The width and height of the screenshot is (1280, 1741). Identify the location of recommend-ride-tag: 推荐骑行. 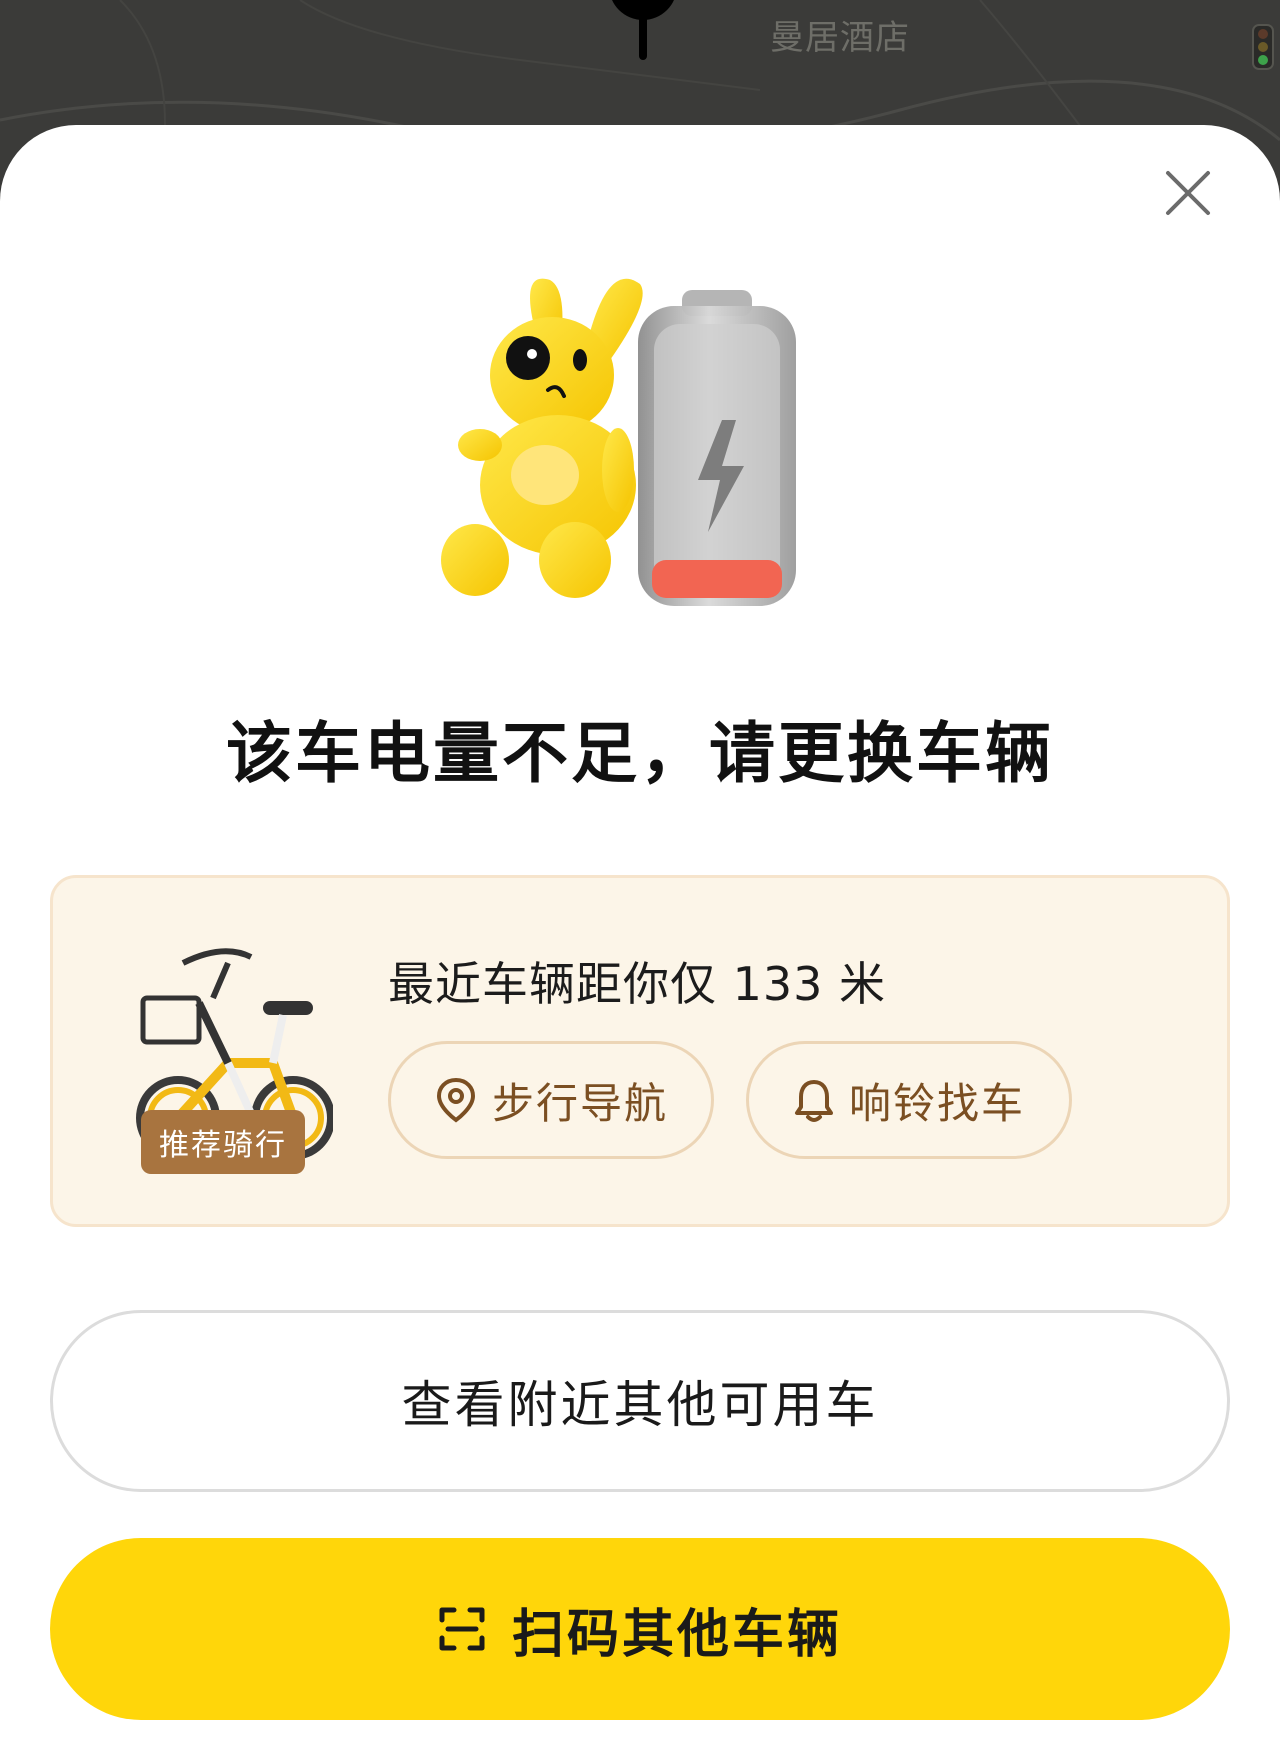
(223, 1142).